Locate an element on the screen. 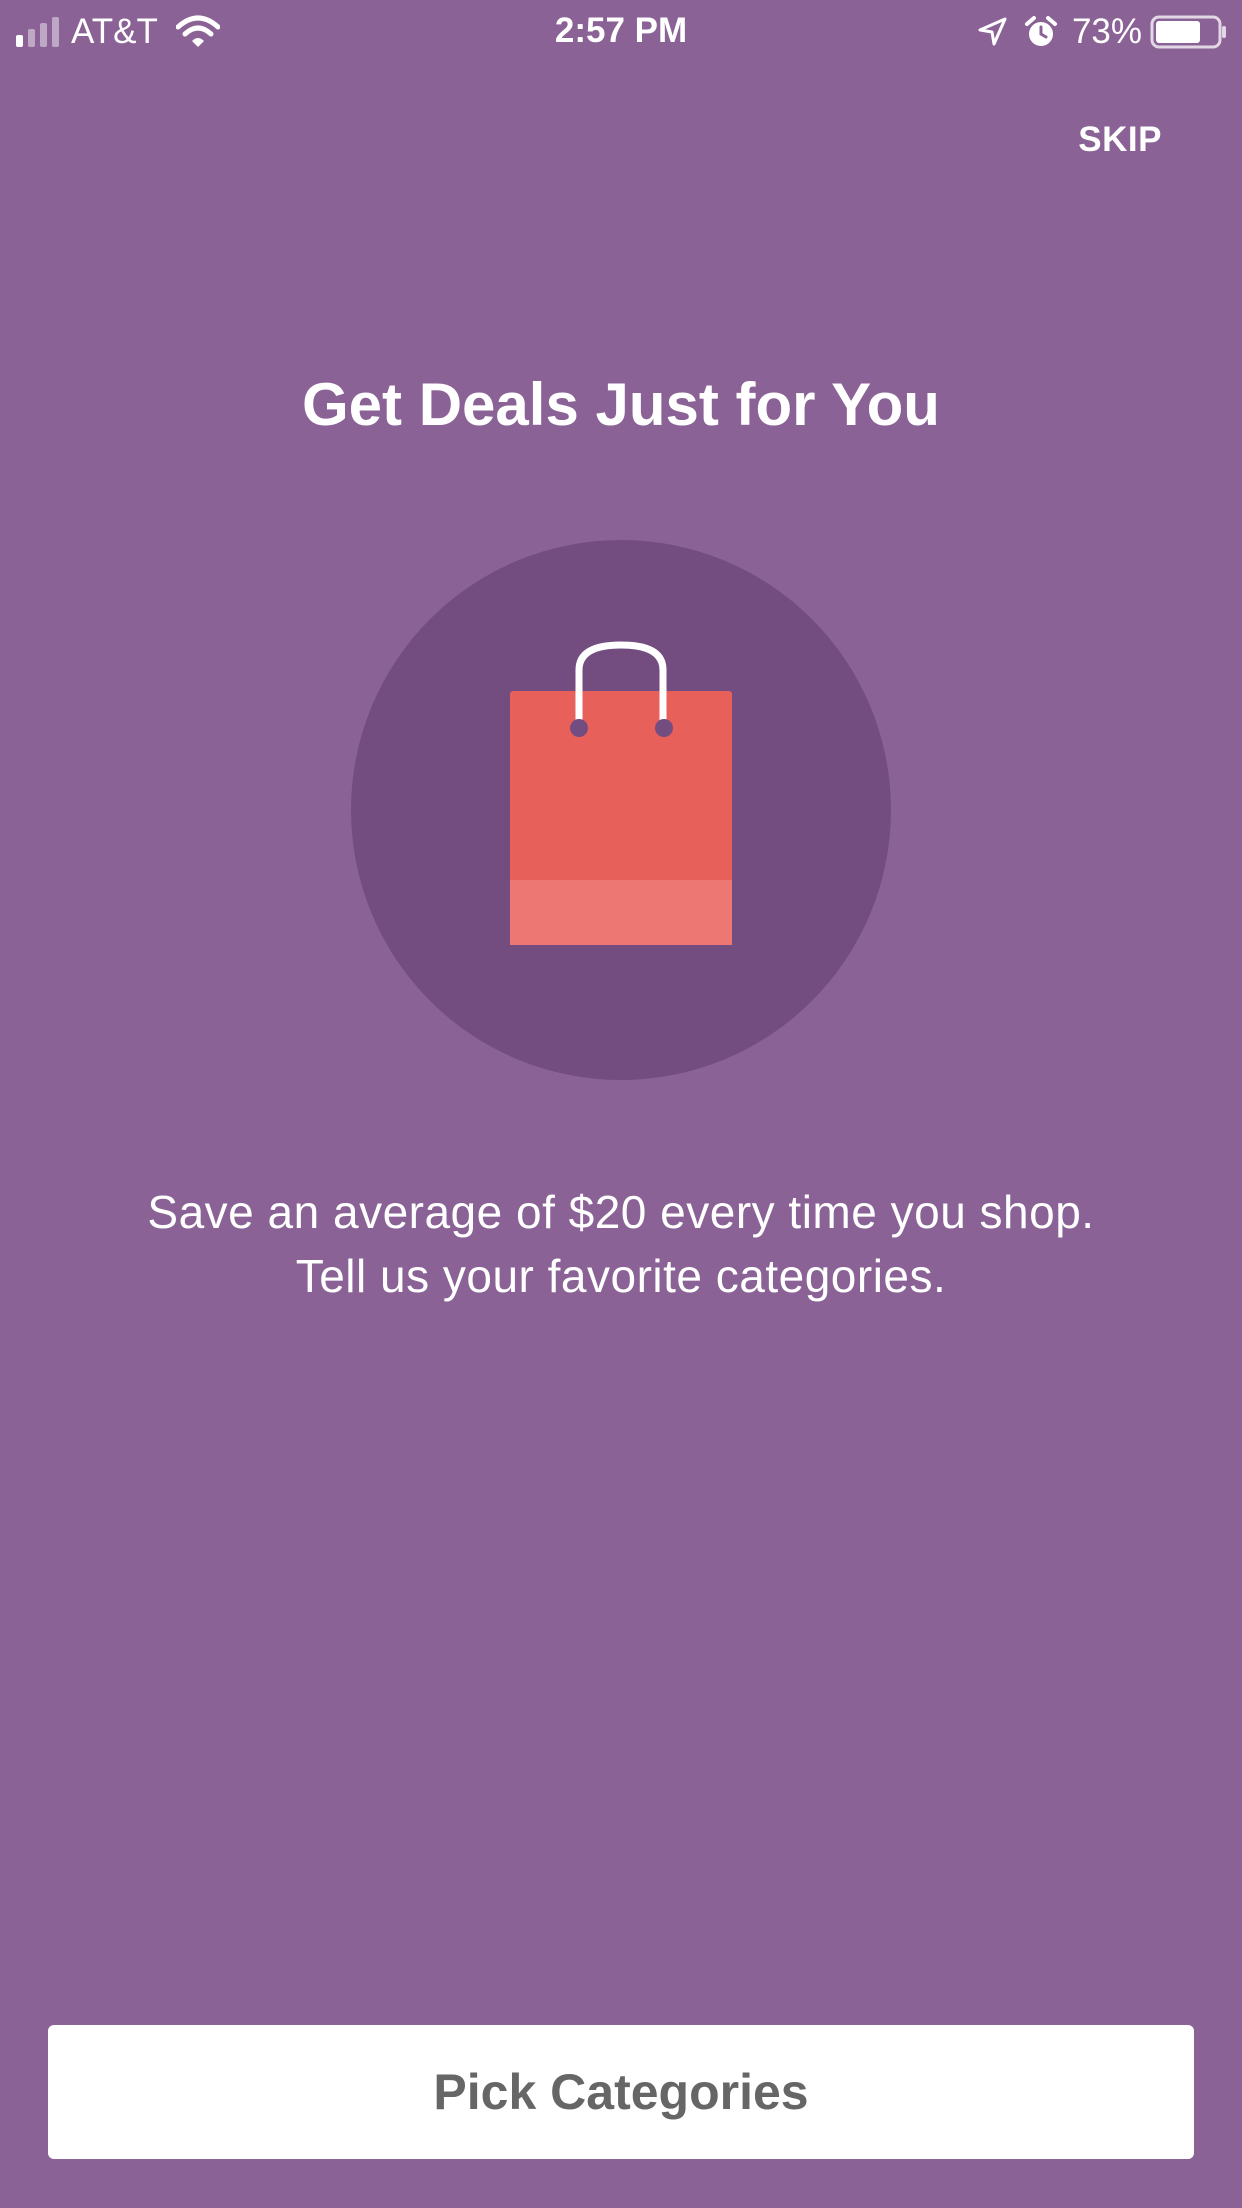 The image size is (1242, 2208). page-title: Get Deals Just for You is located at coordinates (621, 404).